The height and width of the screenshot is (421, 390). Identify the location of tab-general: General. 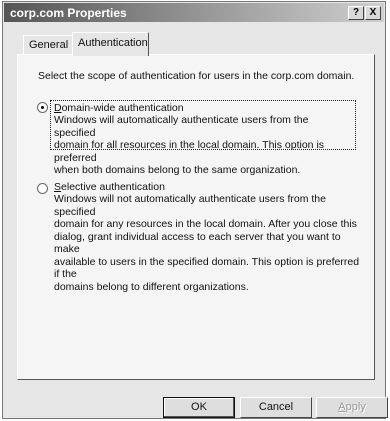
(48, 45).